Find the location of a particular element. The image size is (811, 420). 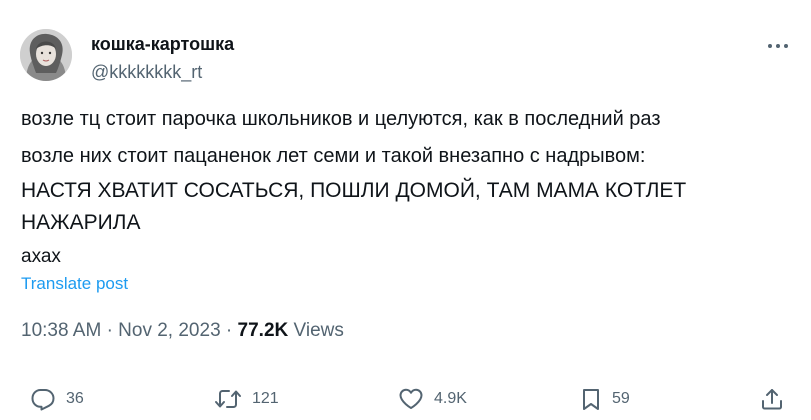

post-time: 10:38 AM is located at coordinates (61, 330).